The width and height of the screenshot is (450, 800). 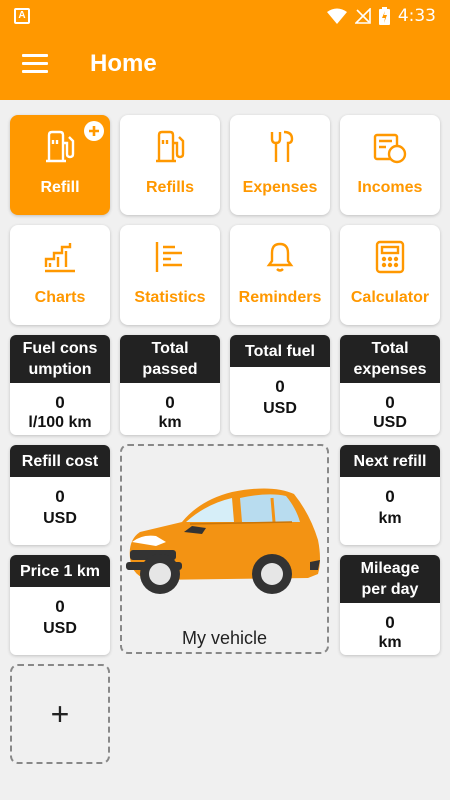 What do you see at coordinates (390, 359) in the screenshot?
I see `card-title: Total expenses` at bounding box center [390, 359].